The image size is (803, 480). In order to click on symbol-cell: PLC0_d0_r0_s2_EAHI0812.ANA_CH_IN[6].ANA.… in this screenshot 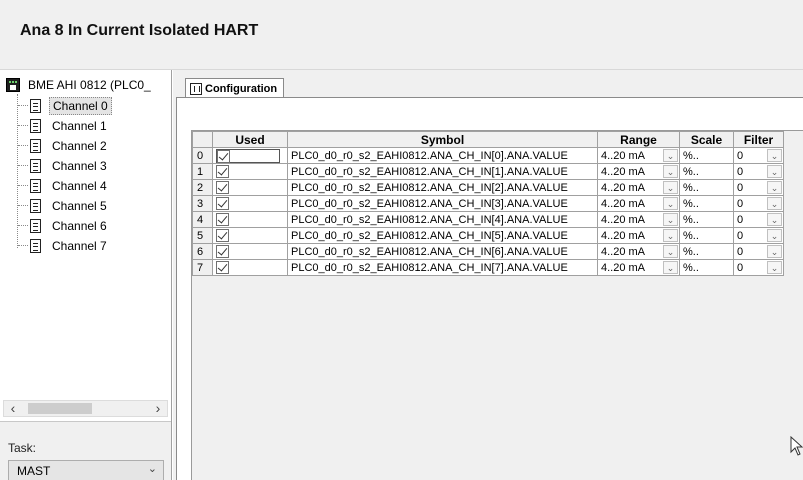, I will do `click(442, 251)`.